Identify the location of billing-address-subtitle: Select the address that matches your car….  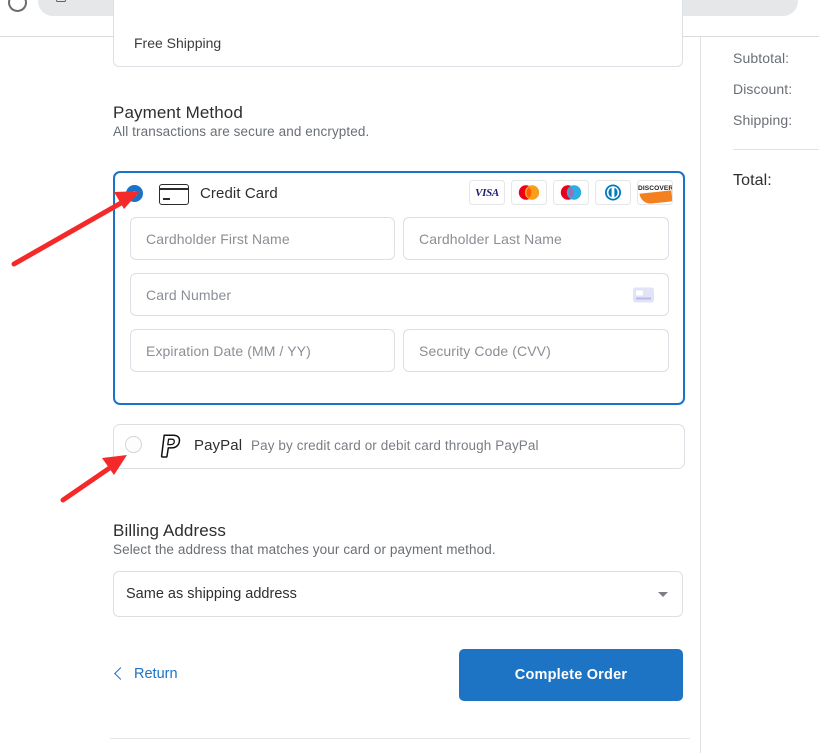
(304, 549).